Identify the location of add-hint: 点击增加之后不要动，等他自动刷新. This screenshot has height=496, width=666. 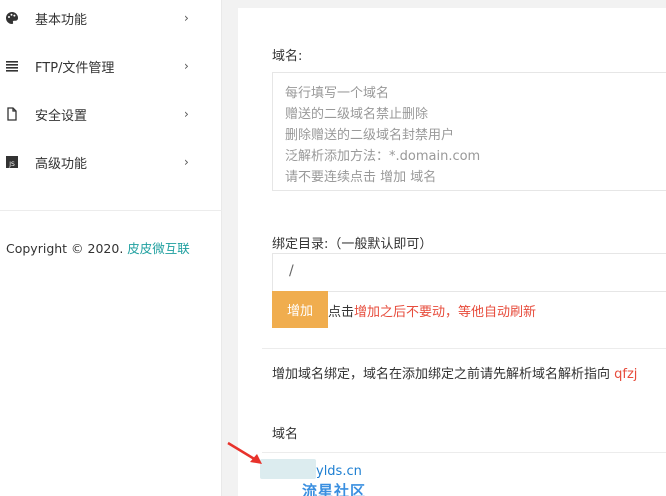
(432, 310).